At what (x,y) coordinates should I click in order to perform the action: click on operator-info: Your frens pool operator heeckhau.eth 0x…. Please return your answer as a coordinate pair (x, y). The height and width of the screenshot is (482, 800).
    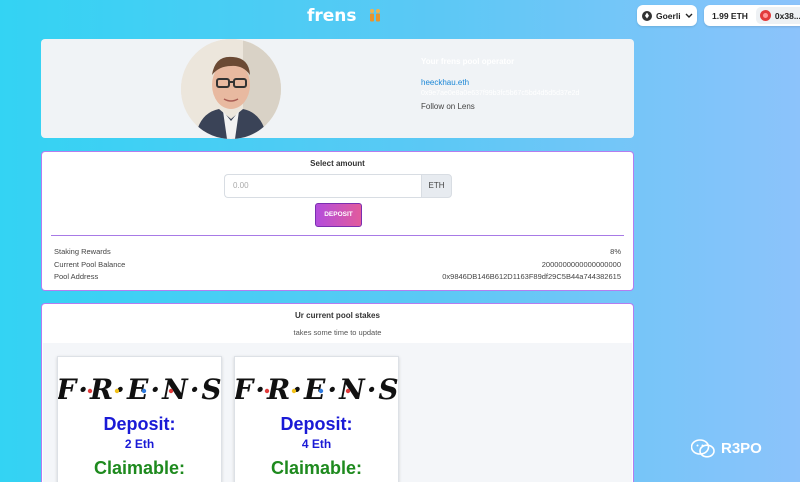
    Looking at the image, I should click on (500, 84).